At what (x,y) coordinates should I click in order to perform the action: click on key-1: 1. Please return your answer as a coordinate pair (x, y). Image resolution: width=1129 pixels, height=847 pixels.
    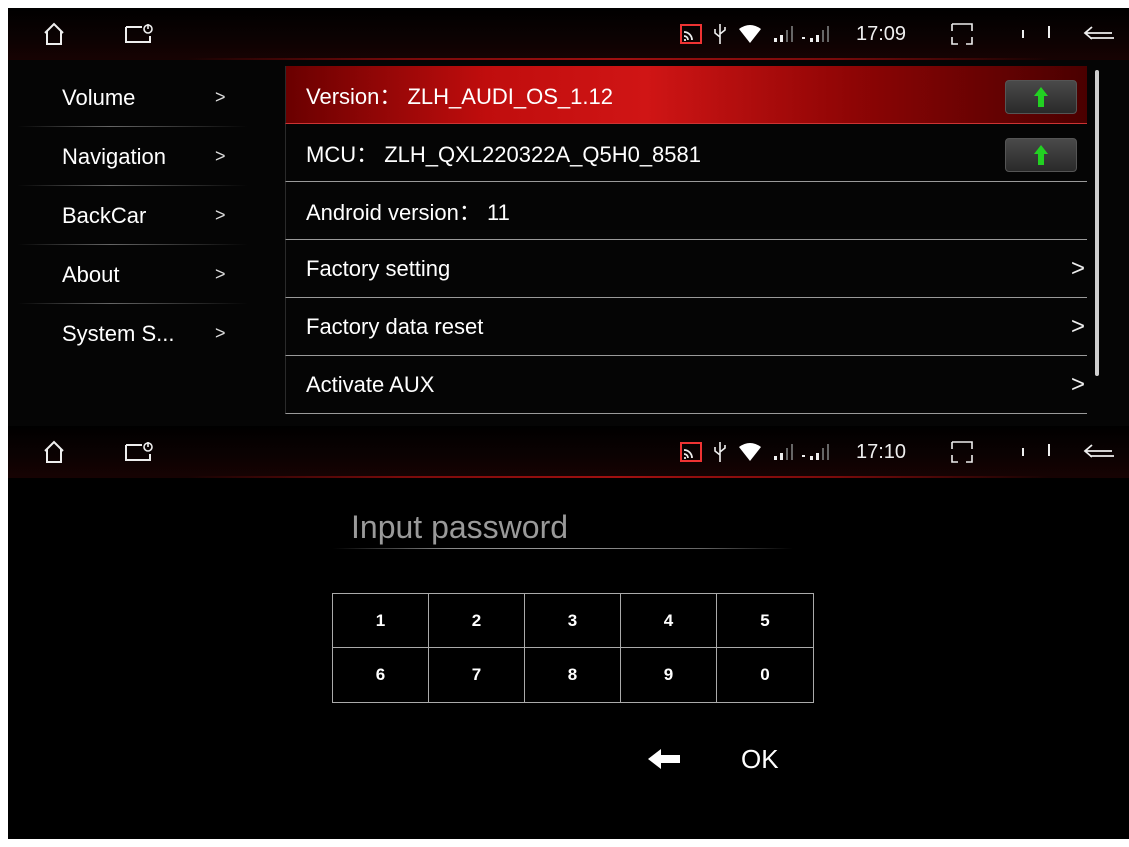
    Looking at the image, I should click on (381, 621).